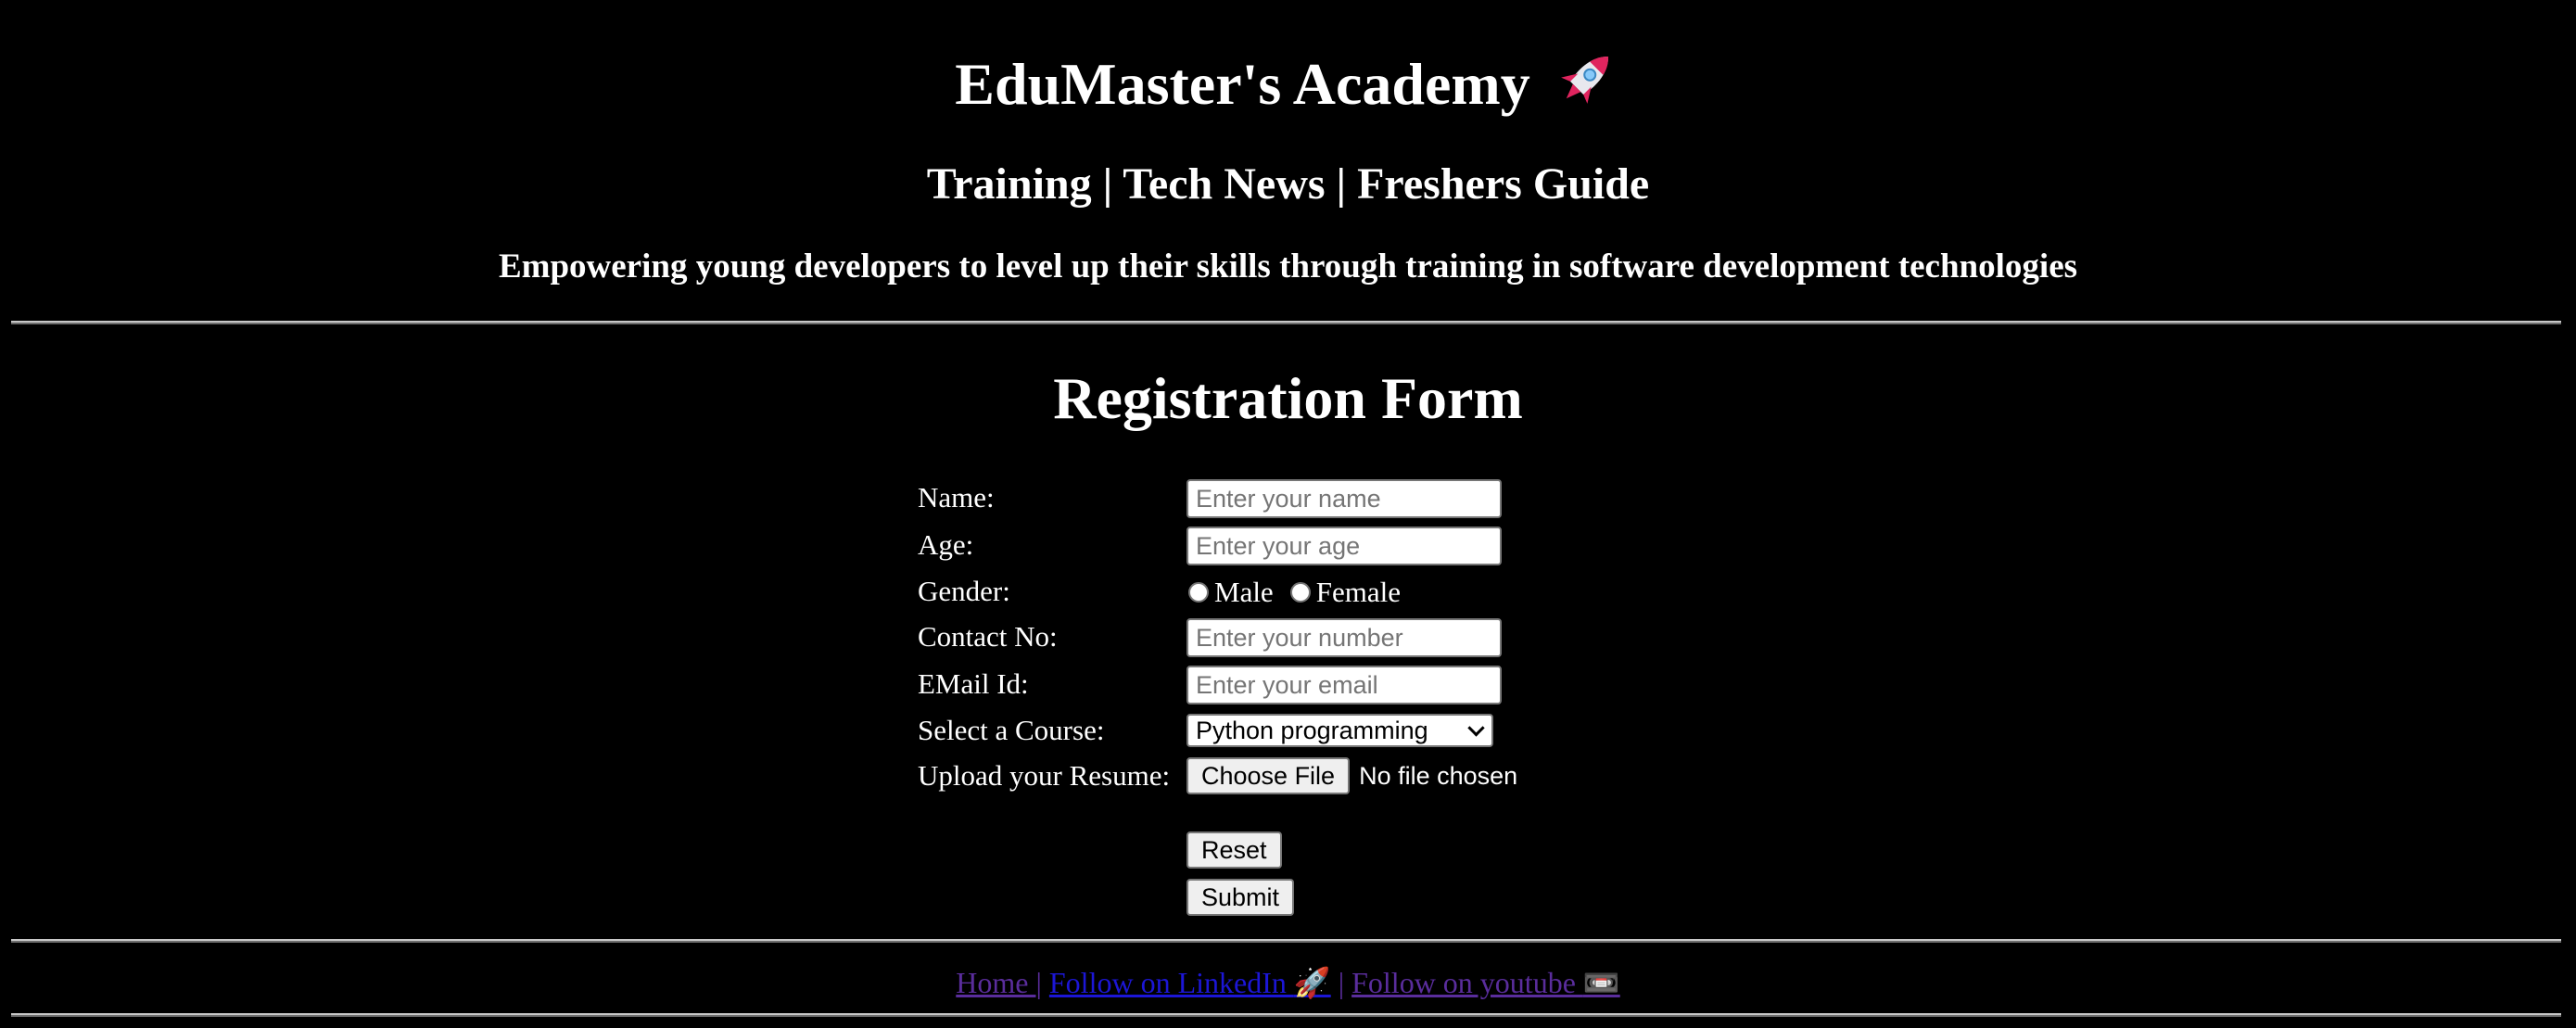 This screenshot has height=1028, width=2576. I want to click on reset-row: Reset, so click(1242, 851).